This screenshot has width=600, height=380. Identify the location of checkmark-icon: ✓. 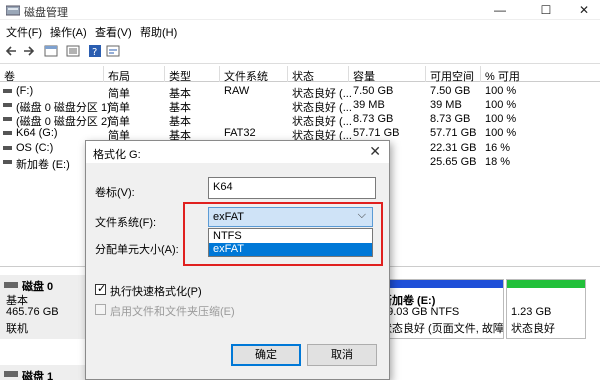
(102, 289).